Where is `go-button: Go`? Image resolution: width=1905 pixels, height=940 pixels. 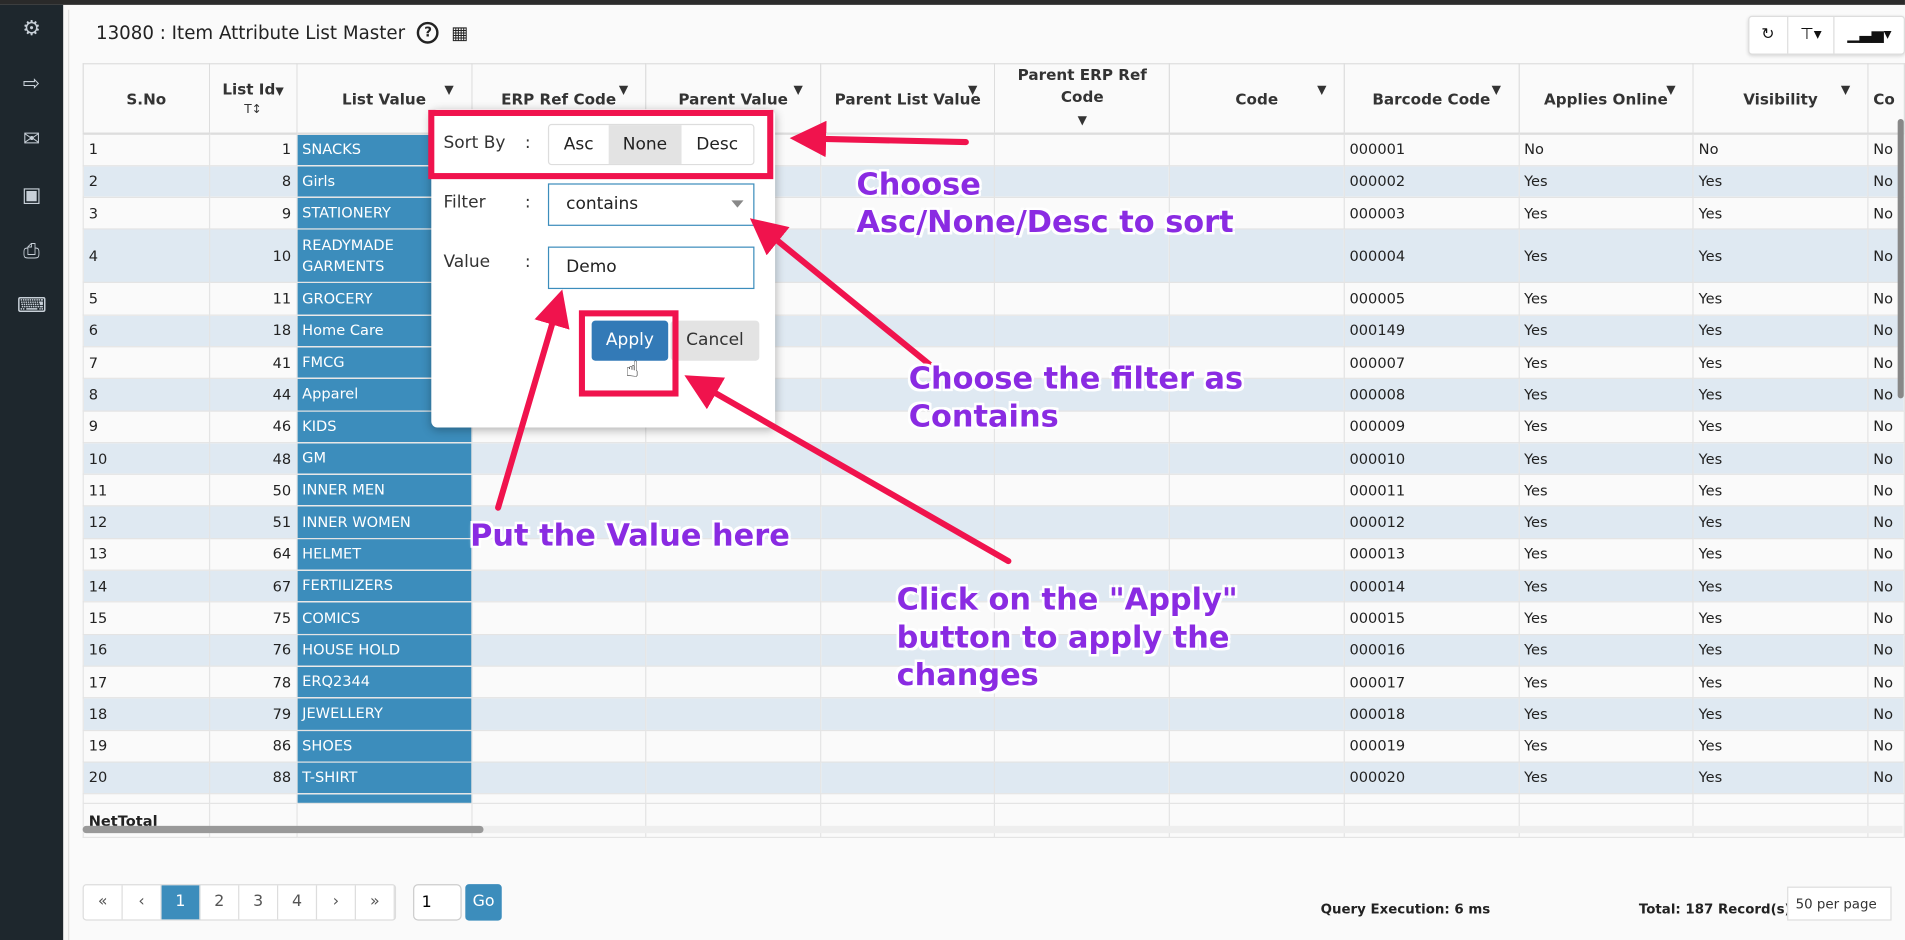 go-button: Go is located at coordinates (483, 902).